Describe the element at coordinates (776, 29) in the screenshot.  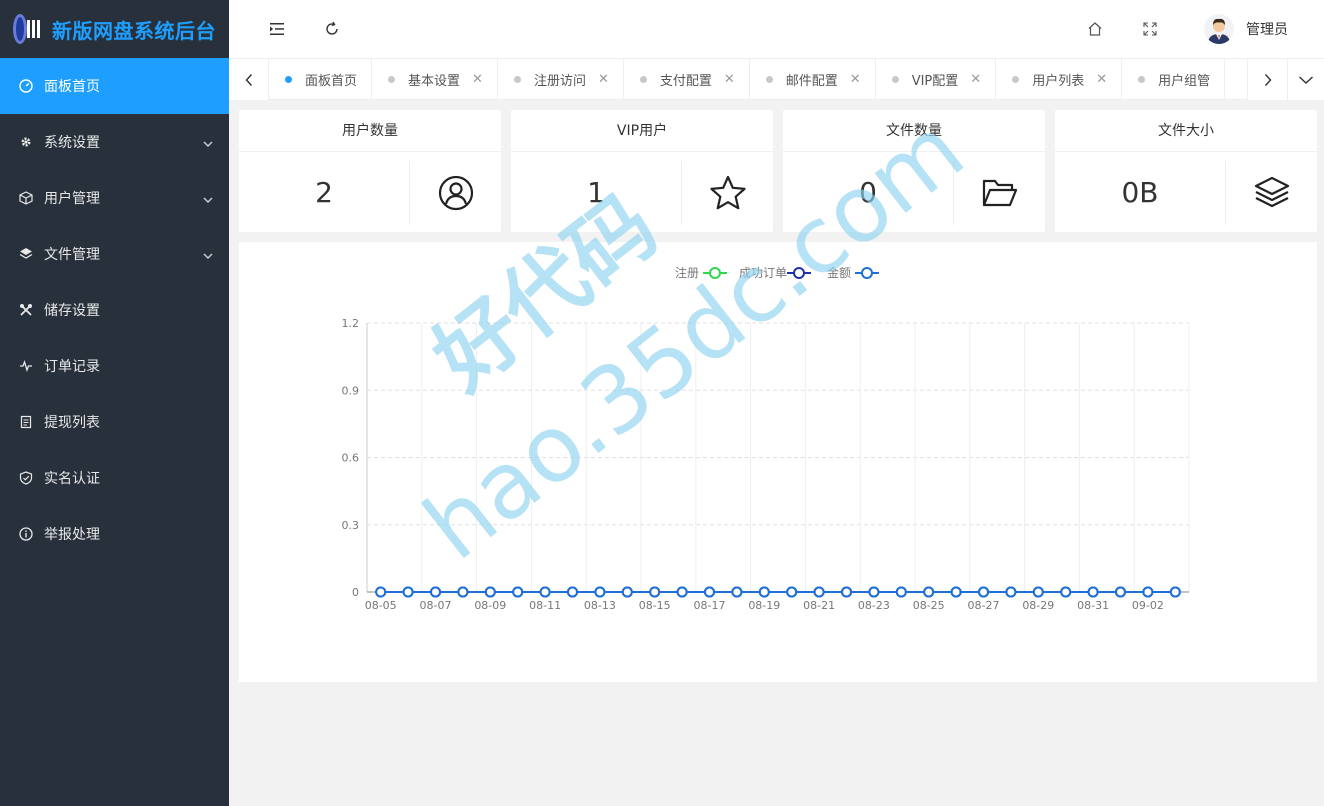
I see `header: 管理员` at that location.